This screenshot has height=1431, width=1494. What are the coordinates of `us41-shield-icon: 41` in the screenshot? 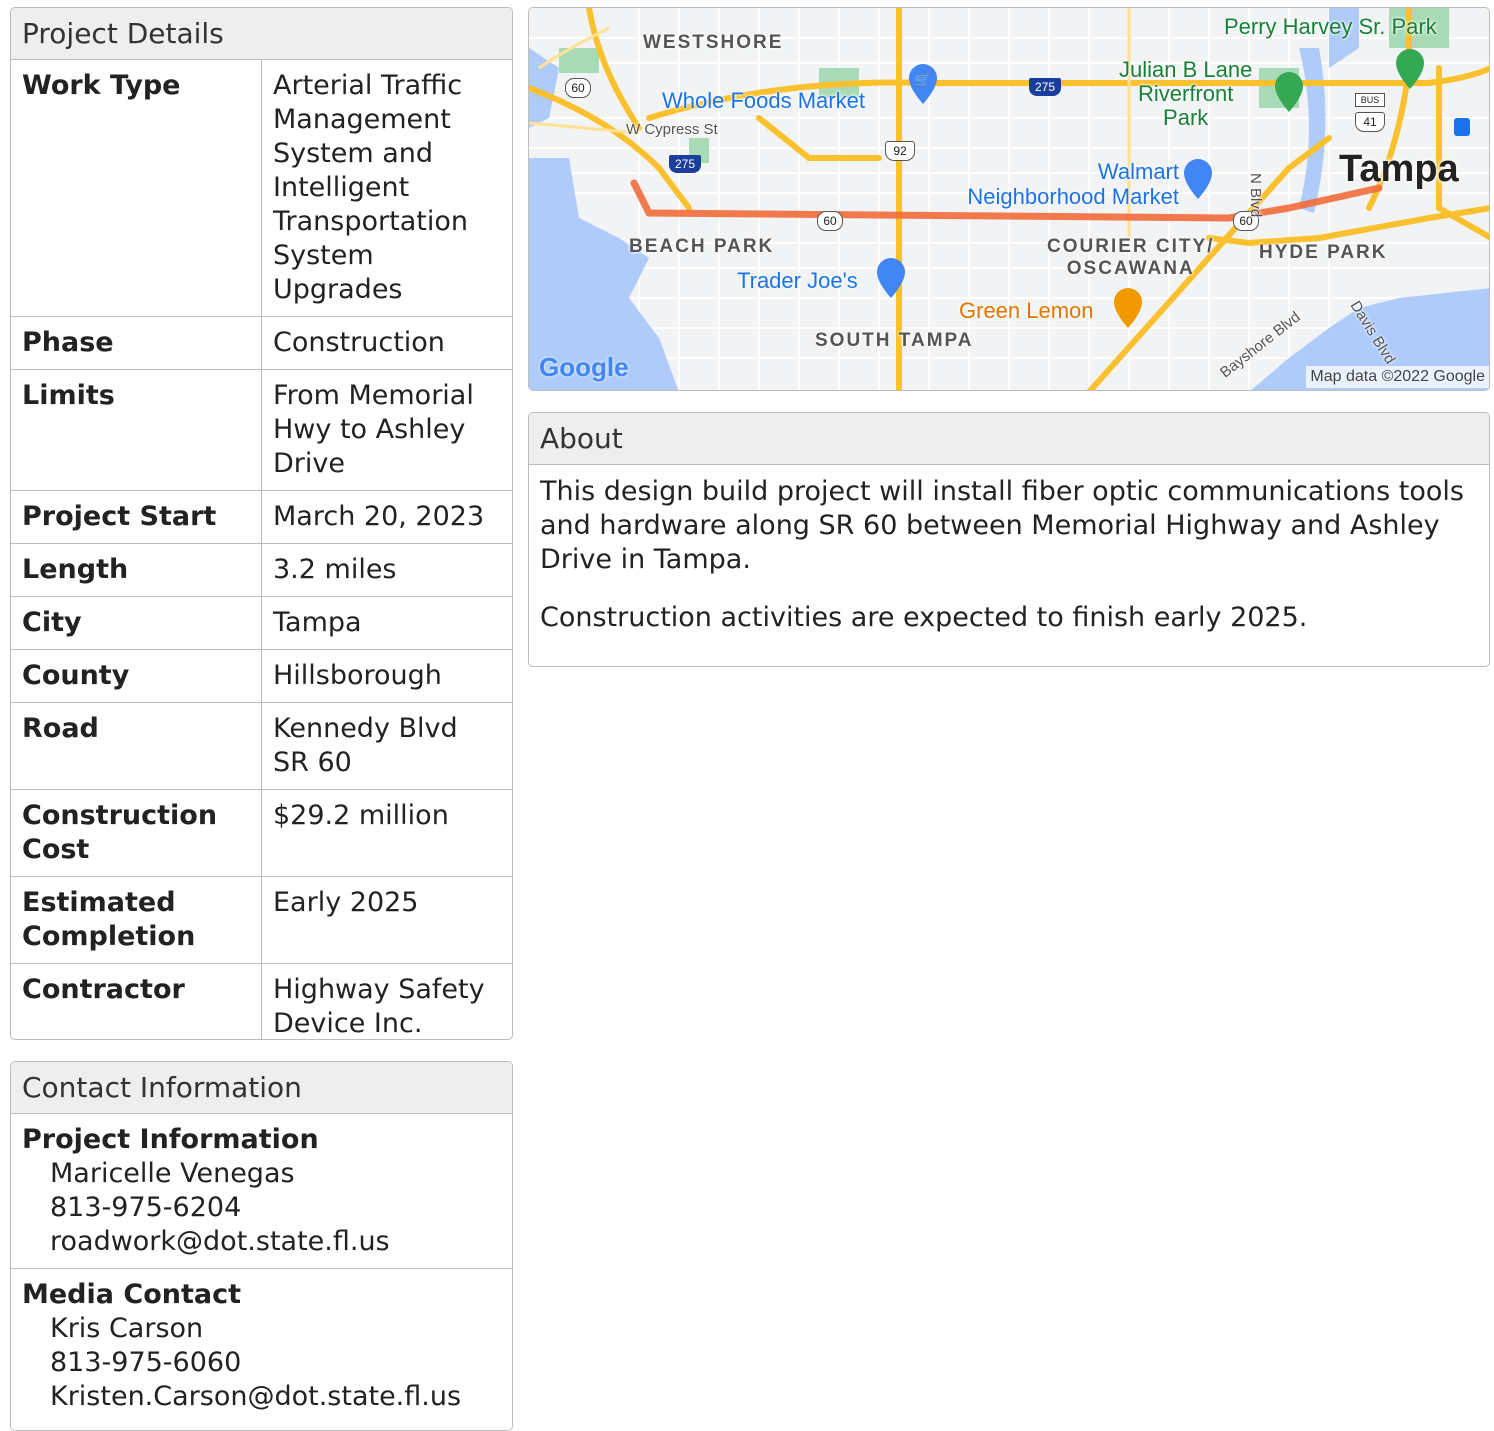 It's located at (1370, 122).